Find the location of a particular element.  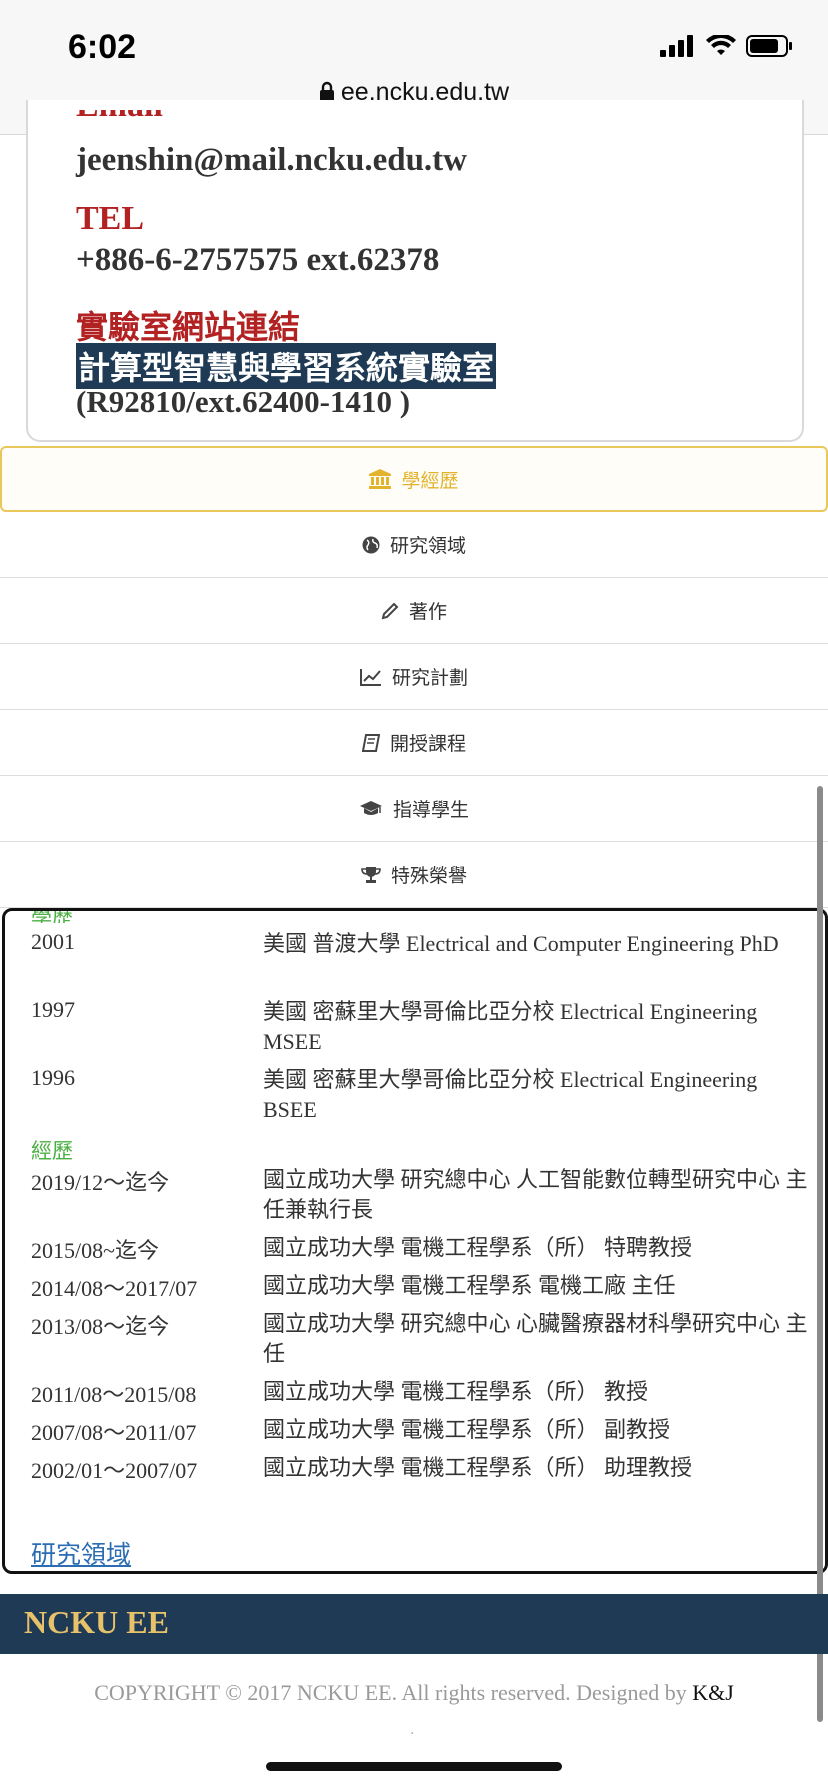

chart-line-icon is located at coordinates (370, 677).